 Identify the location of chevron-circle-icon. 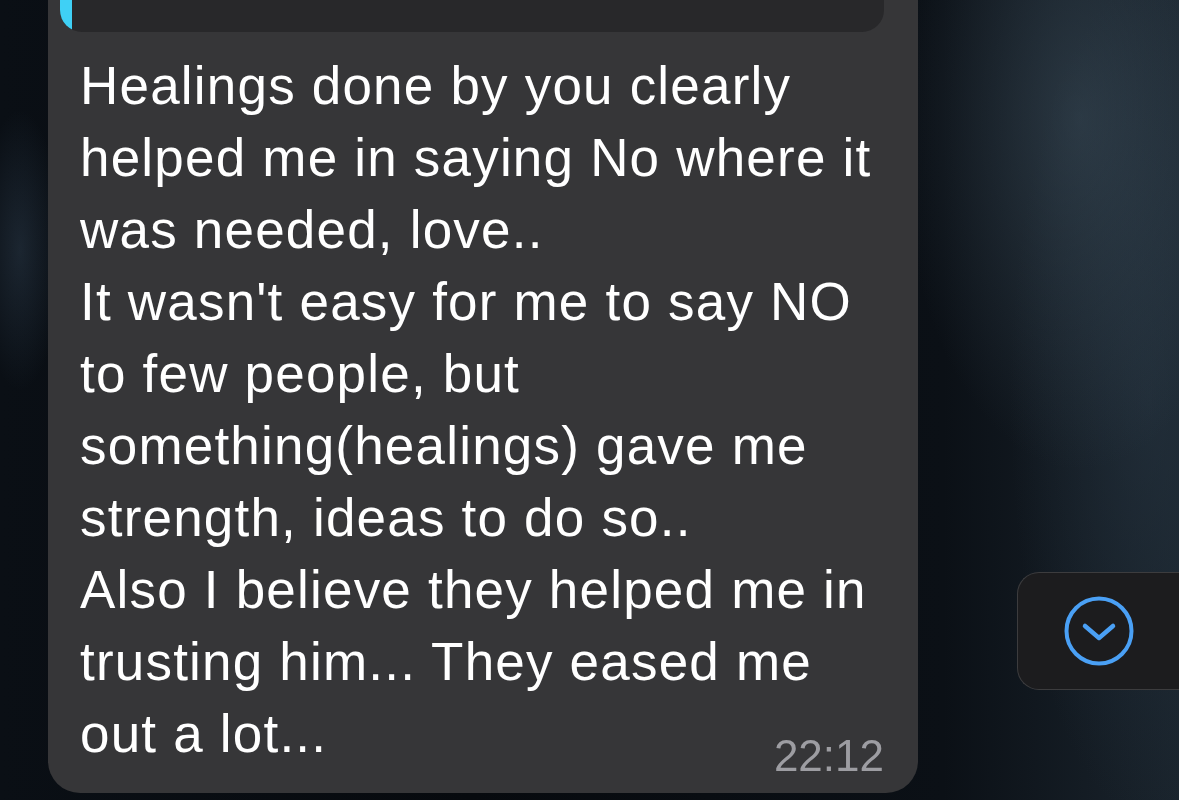
(1098, 631).